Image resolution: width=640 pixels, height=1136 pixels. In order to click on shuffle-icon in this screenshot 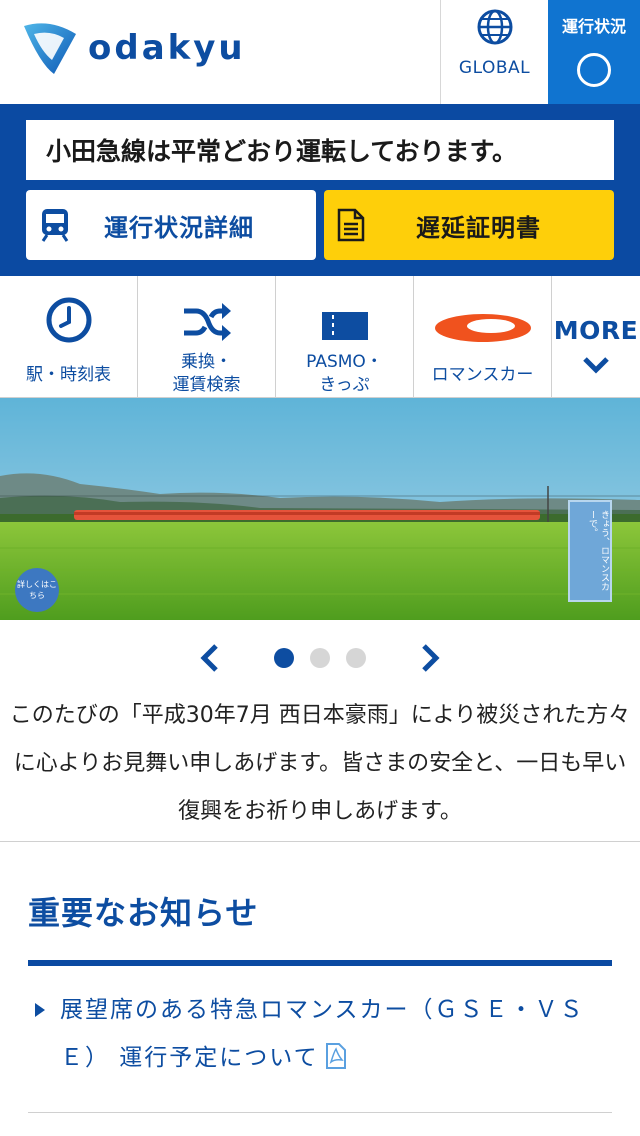, I will do `click(207, 322)`.